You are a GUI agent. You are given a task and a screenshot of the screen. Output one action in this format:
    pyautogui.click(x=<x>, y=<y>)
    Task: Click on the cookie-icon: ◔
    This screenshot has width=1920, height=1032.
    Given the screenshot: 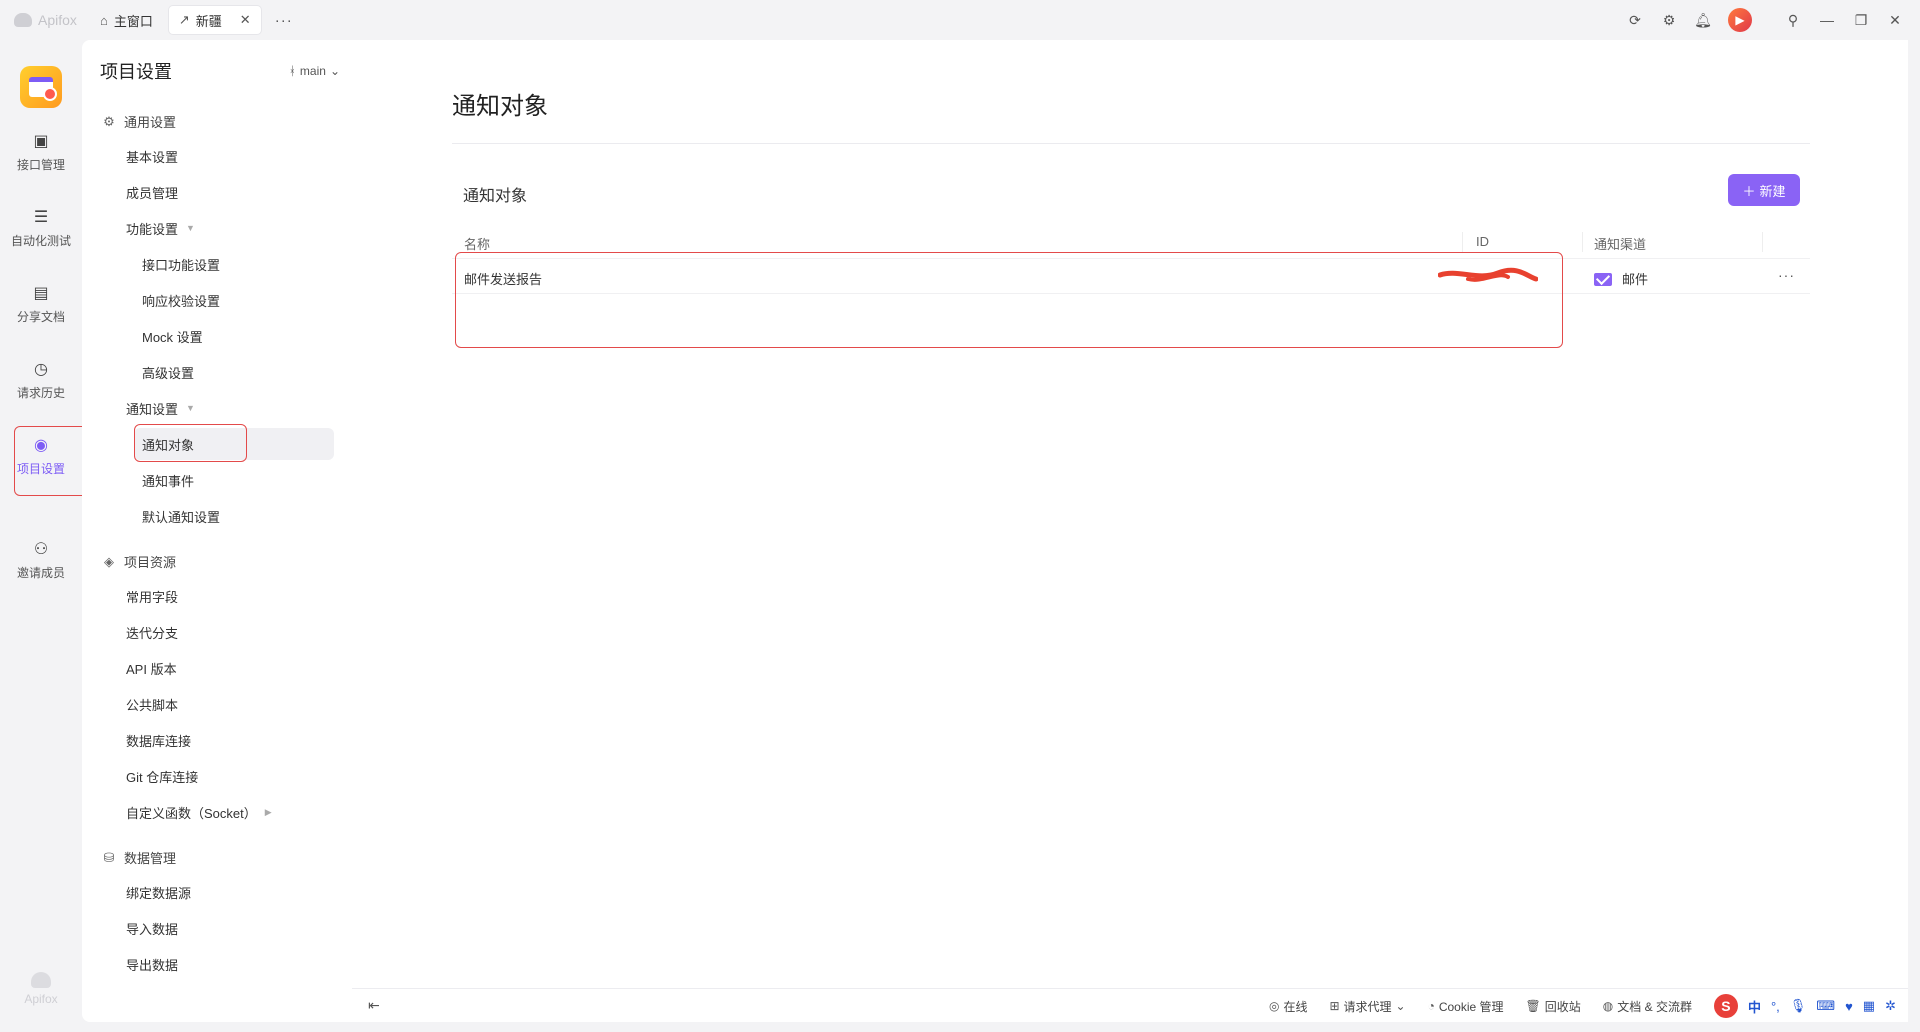 What is the action you would take?
    pyautogui.click(x=1431, y=1006)
    